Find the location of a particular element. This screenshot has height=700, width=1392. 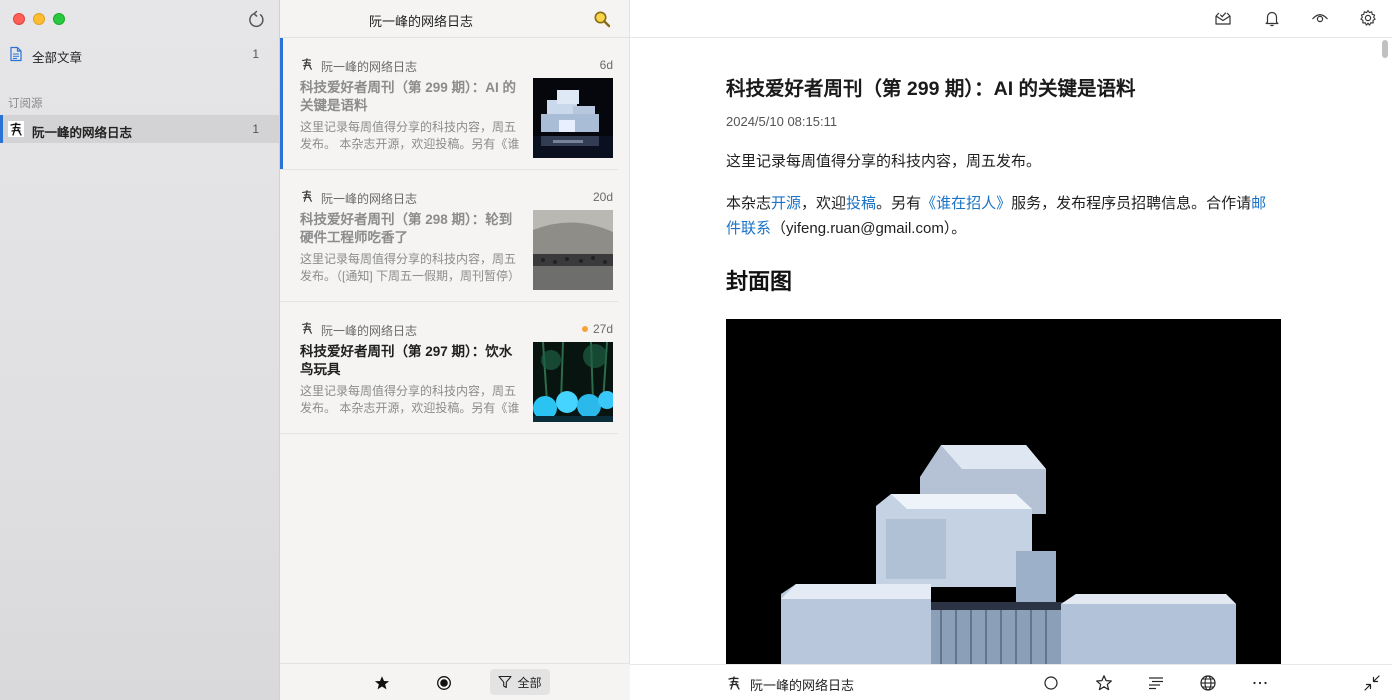

starred-filter-button is located at coordinates (382, 683).